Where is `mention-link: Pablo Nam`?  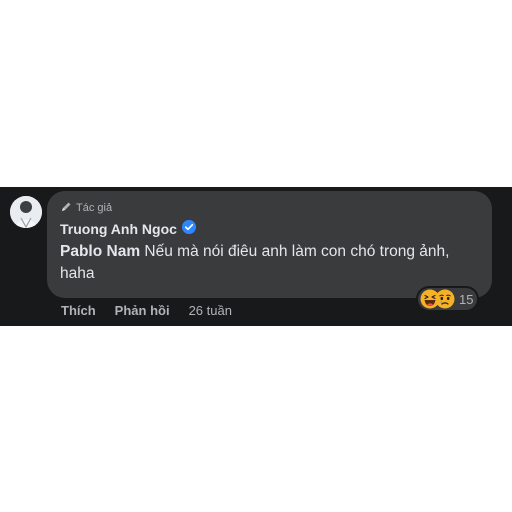 mention-link: Pablo Nam is located at coordinates (100, 251).